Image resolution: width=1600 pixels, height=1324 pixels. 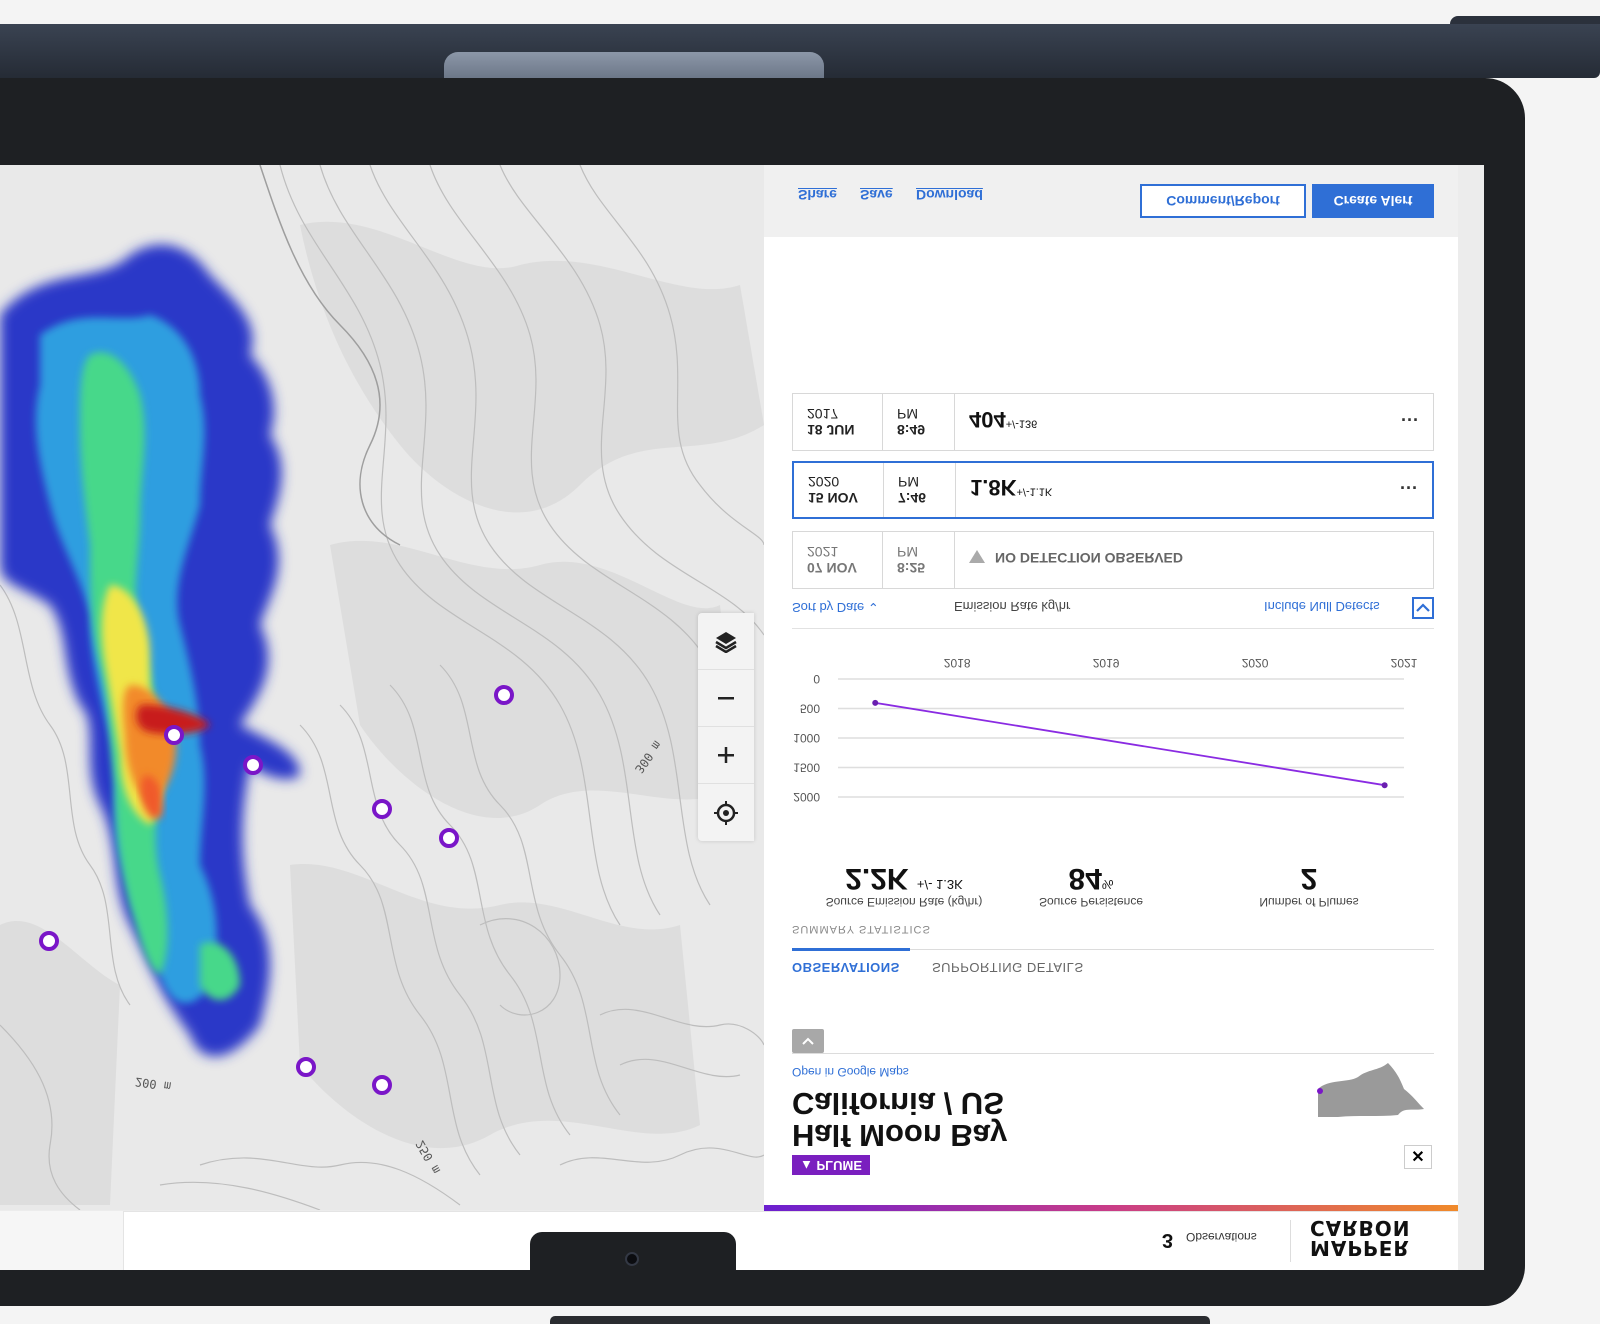 What do you see at coordinates (726, 755) in the screenshot?
I see `zoom-in-button` at bounding box center [726, 755].